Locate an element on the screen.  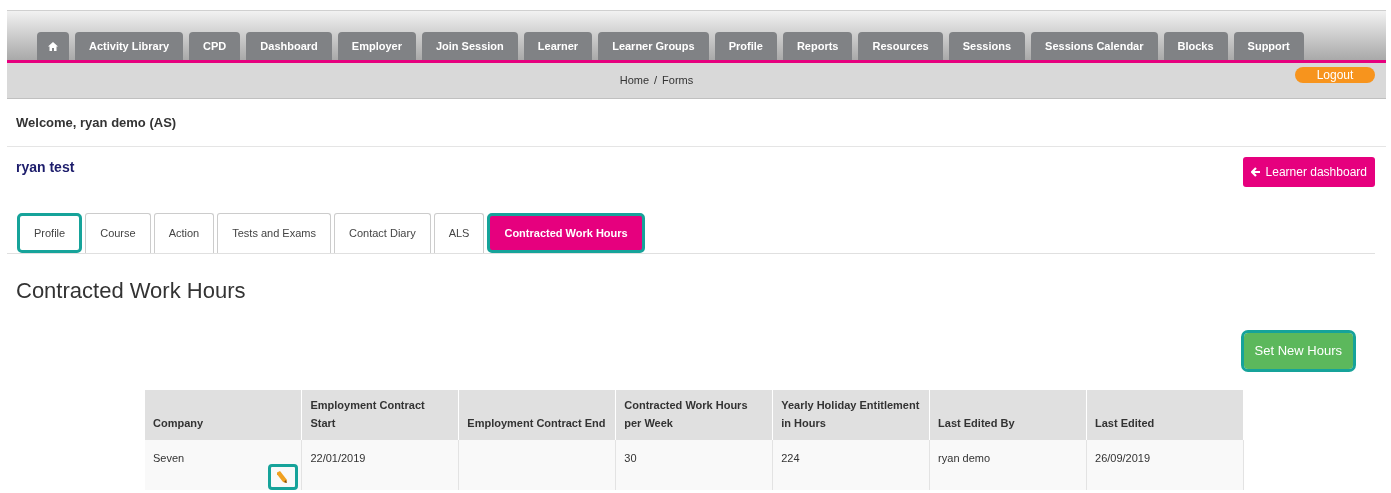
nav-tab: Activity Library is located at coordinates (129, 46).